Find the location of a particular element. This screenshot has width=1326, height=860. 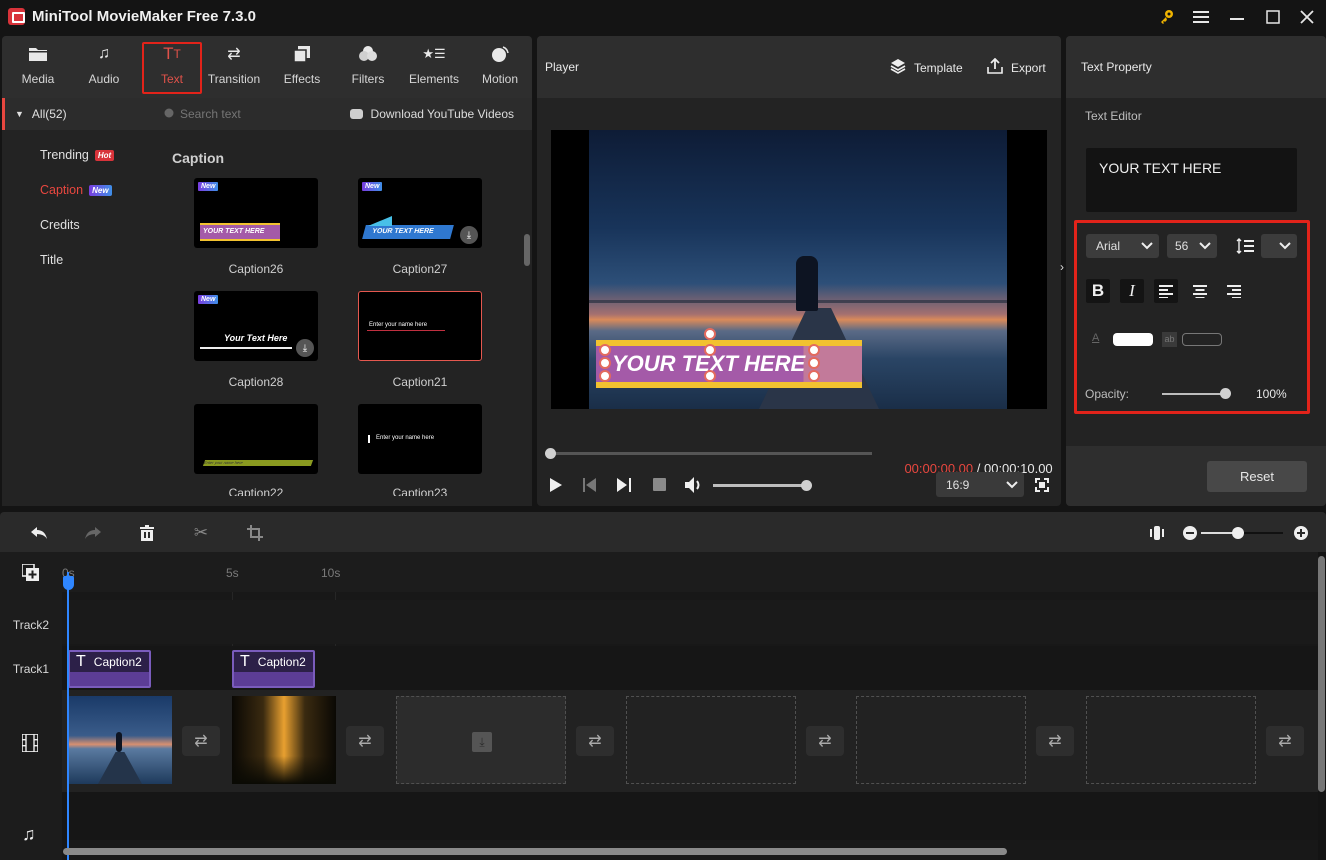

caption-overlay: YOUR TEXT HERE is located at coordinates (729, 364).